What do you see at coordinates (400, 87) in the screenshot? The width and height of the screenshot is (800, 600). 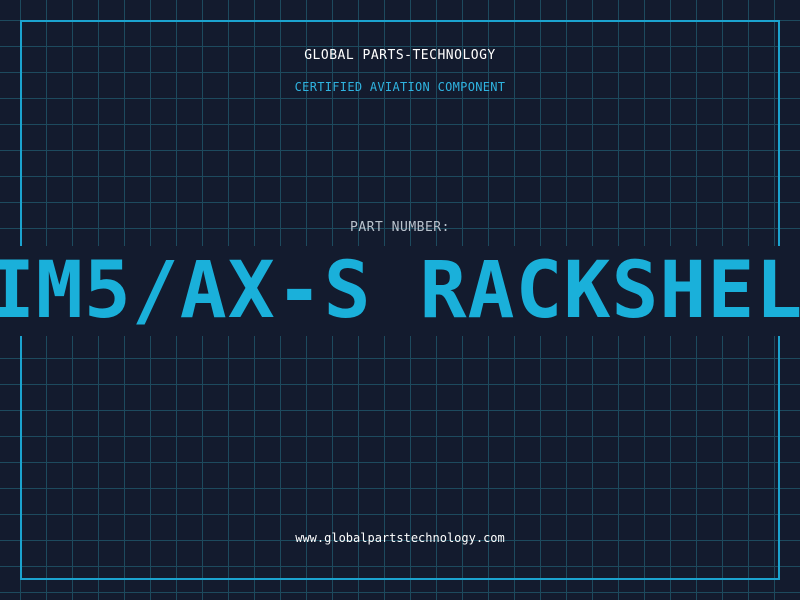 I see `certification-subtitle: CERTIFIED AVIATION COMPONENT` at bounding box center [400, 87].